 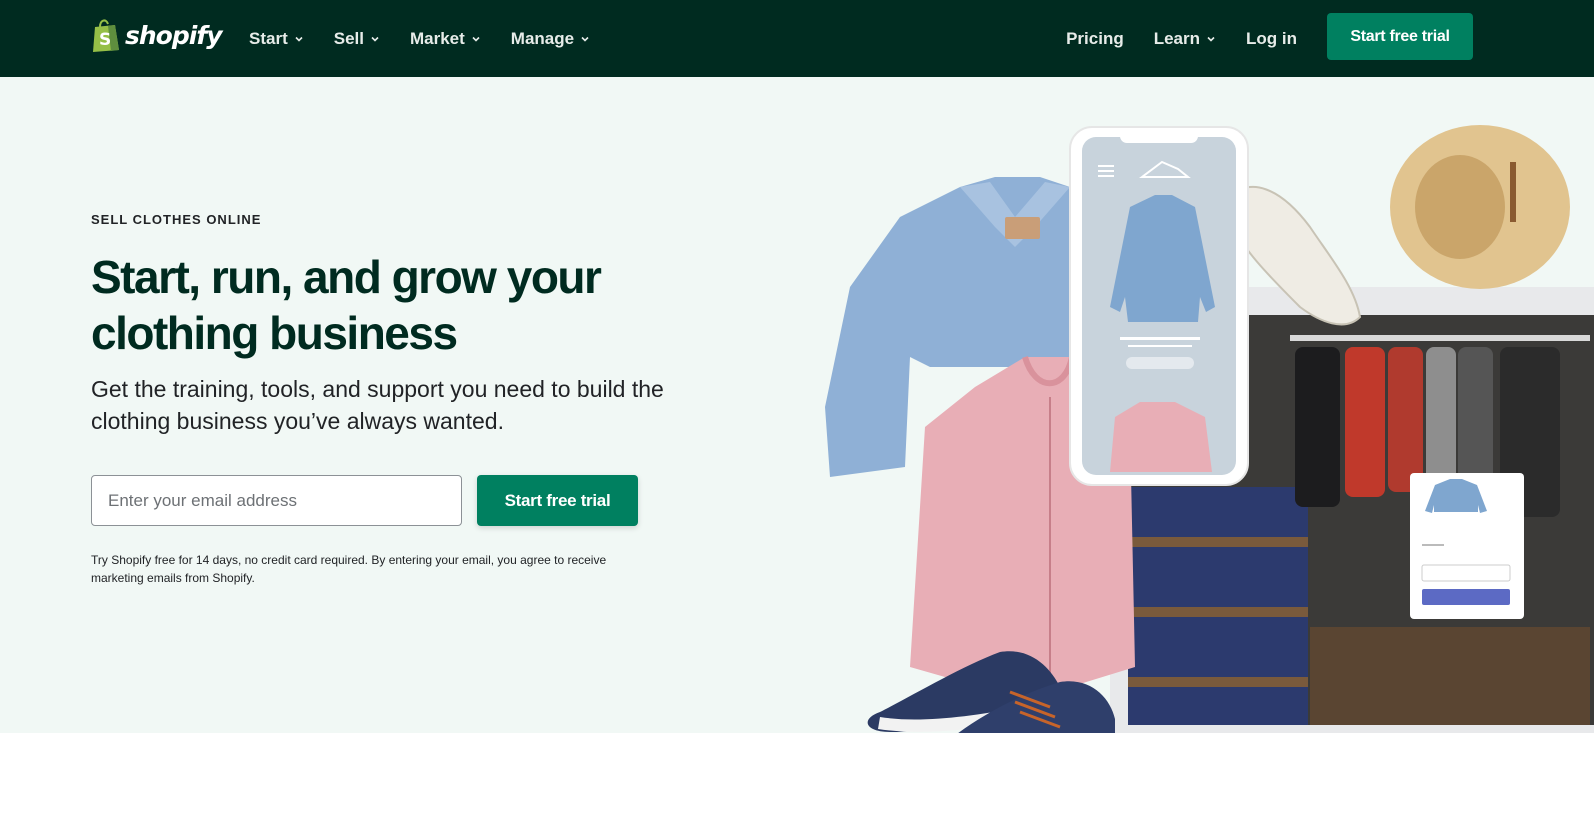 I want to click on nav-pricing: Pricing, so click(x=1095, y=39).